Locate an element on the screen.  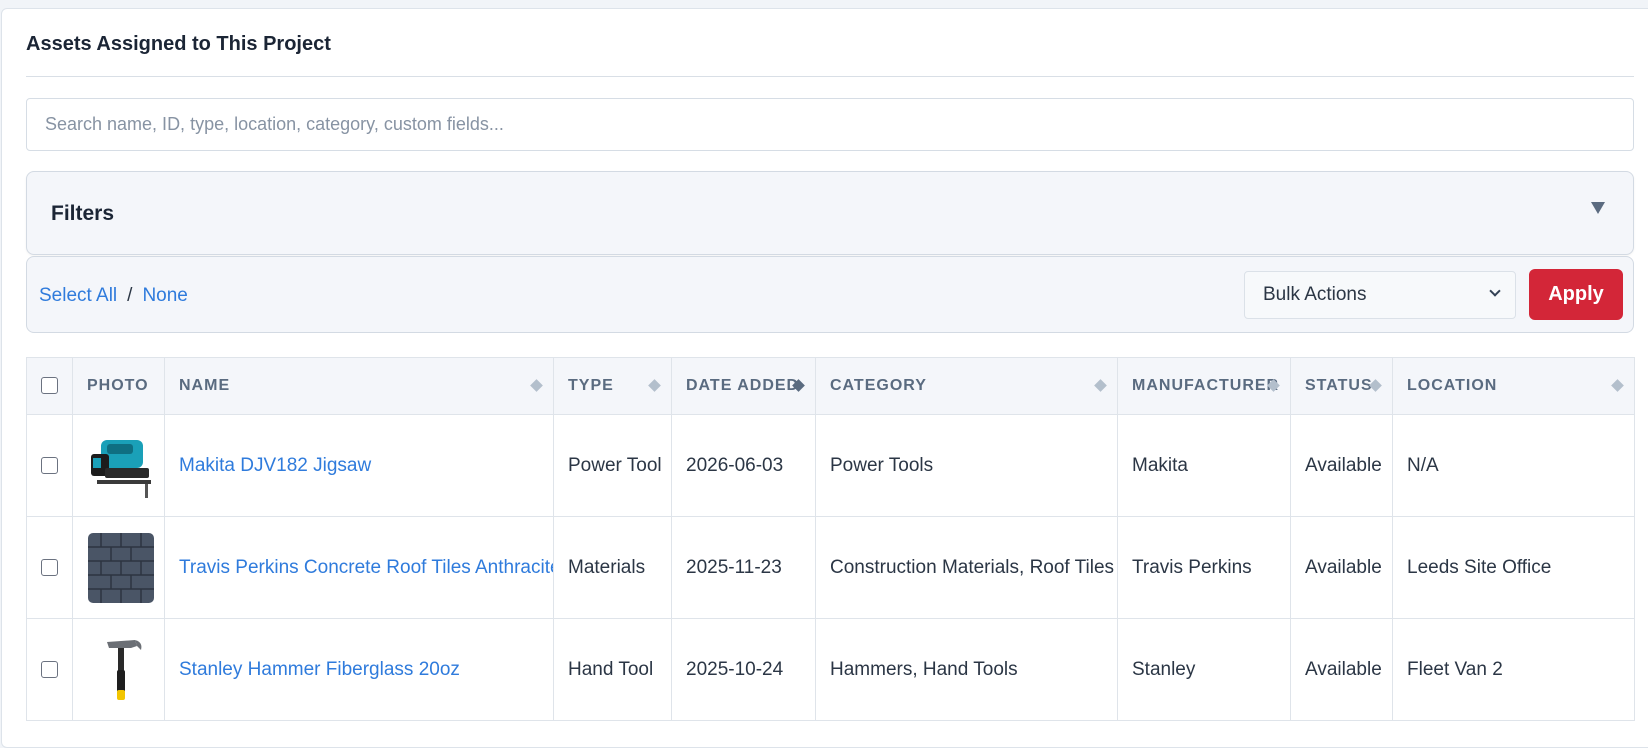
name-cell: Stanley Hammer Fiberglass 20oz is located at coordinates (359, 669).